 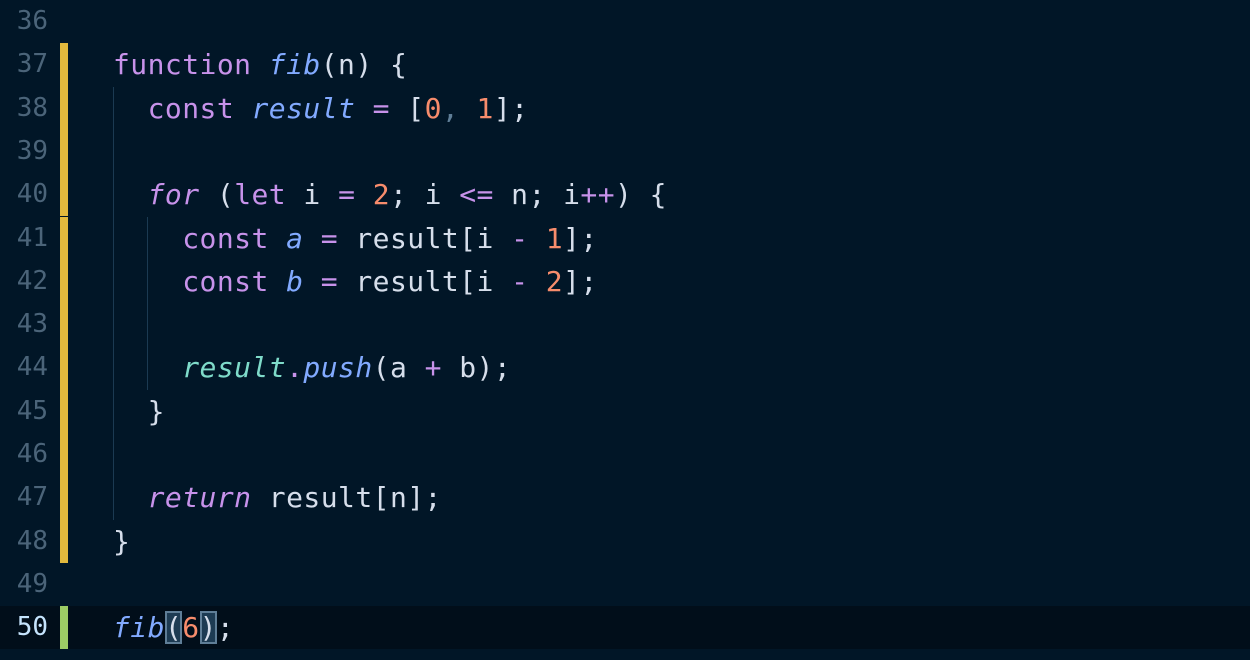 What do you see at coordinates (260, 64) in the screenshot?
I see `code-text: function fib(n) {` at bounding box center [260, 64].